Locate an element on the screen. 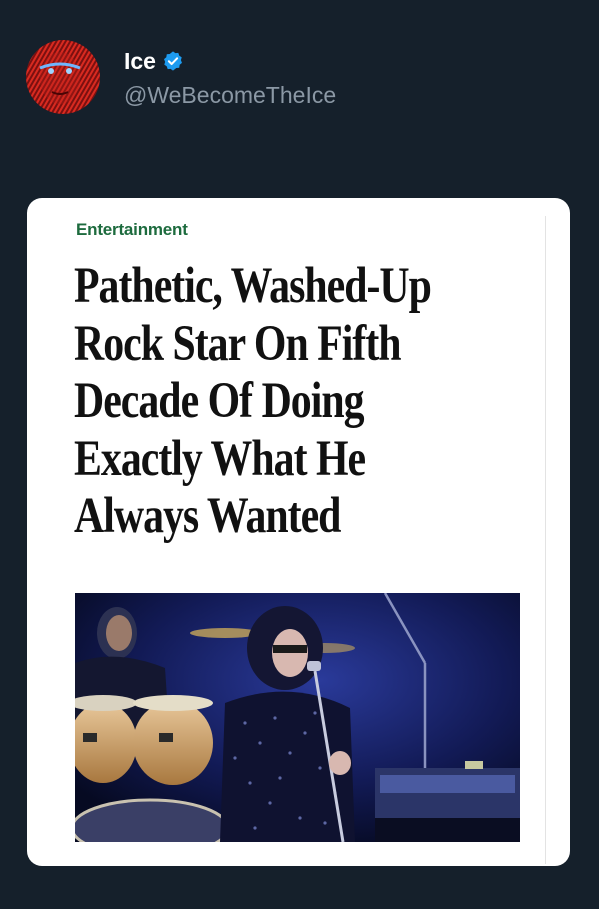  verified-badge-icon is located at coordinates (173, 61).